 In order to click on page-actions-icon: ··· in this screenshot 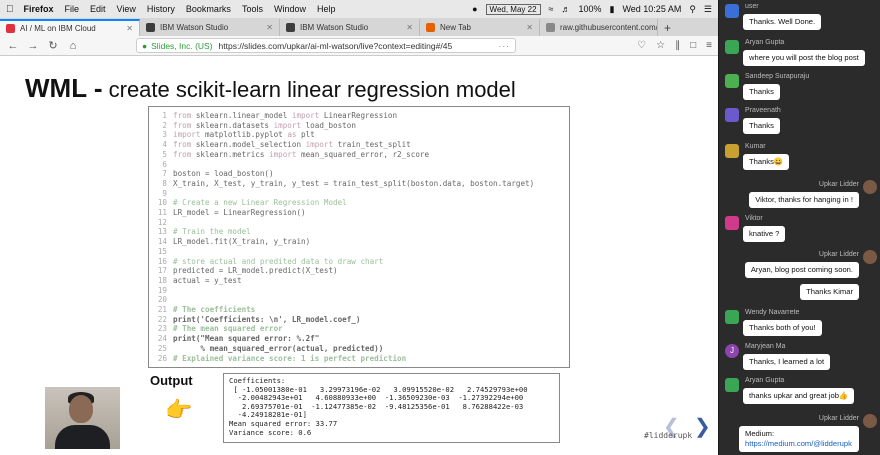, I will do `click(505, 46)`.